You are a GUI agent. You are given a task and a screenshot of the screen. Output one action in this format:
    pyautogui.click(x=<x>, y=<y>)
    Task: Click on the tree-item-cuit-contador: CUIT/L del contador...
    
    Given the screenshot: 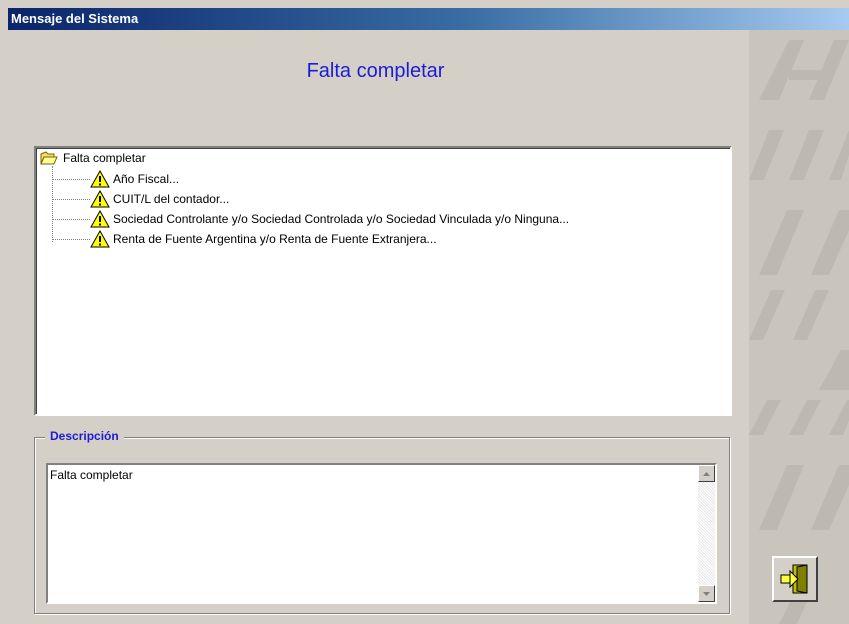 What is the action you would take?
    pyautogui.click(x=140, y=199)
    